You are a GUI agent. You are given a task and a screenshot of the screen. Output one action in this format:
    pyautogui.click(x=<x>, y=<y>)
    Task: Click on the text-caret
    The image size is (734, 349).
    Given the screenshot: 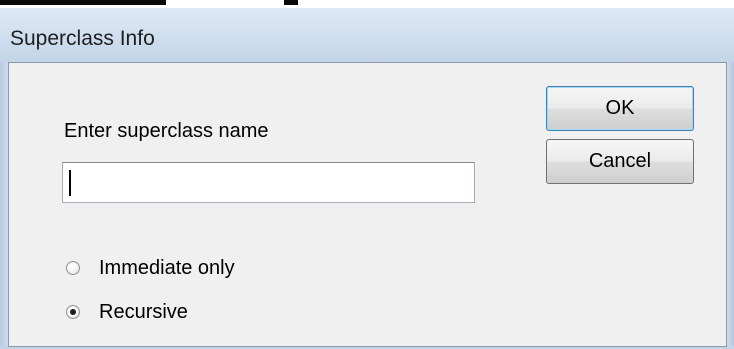 What is the action you would take?
    pyautogui.click(x=70, y=183)
    